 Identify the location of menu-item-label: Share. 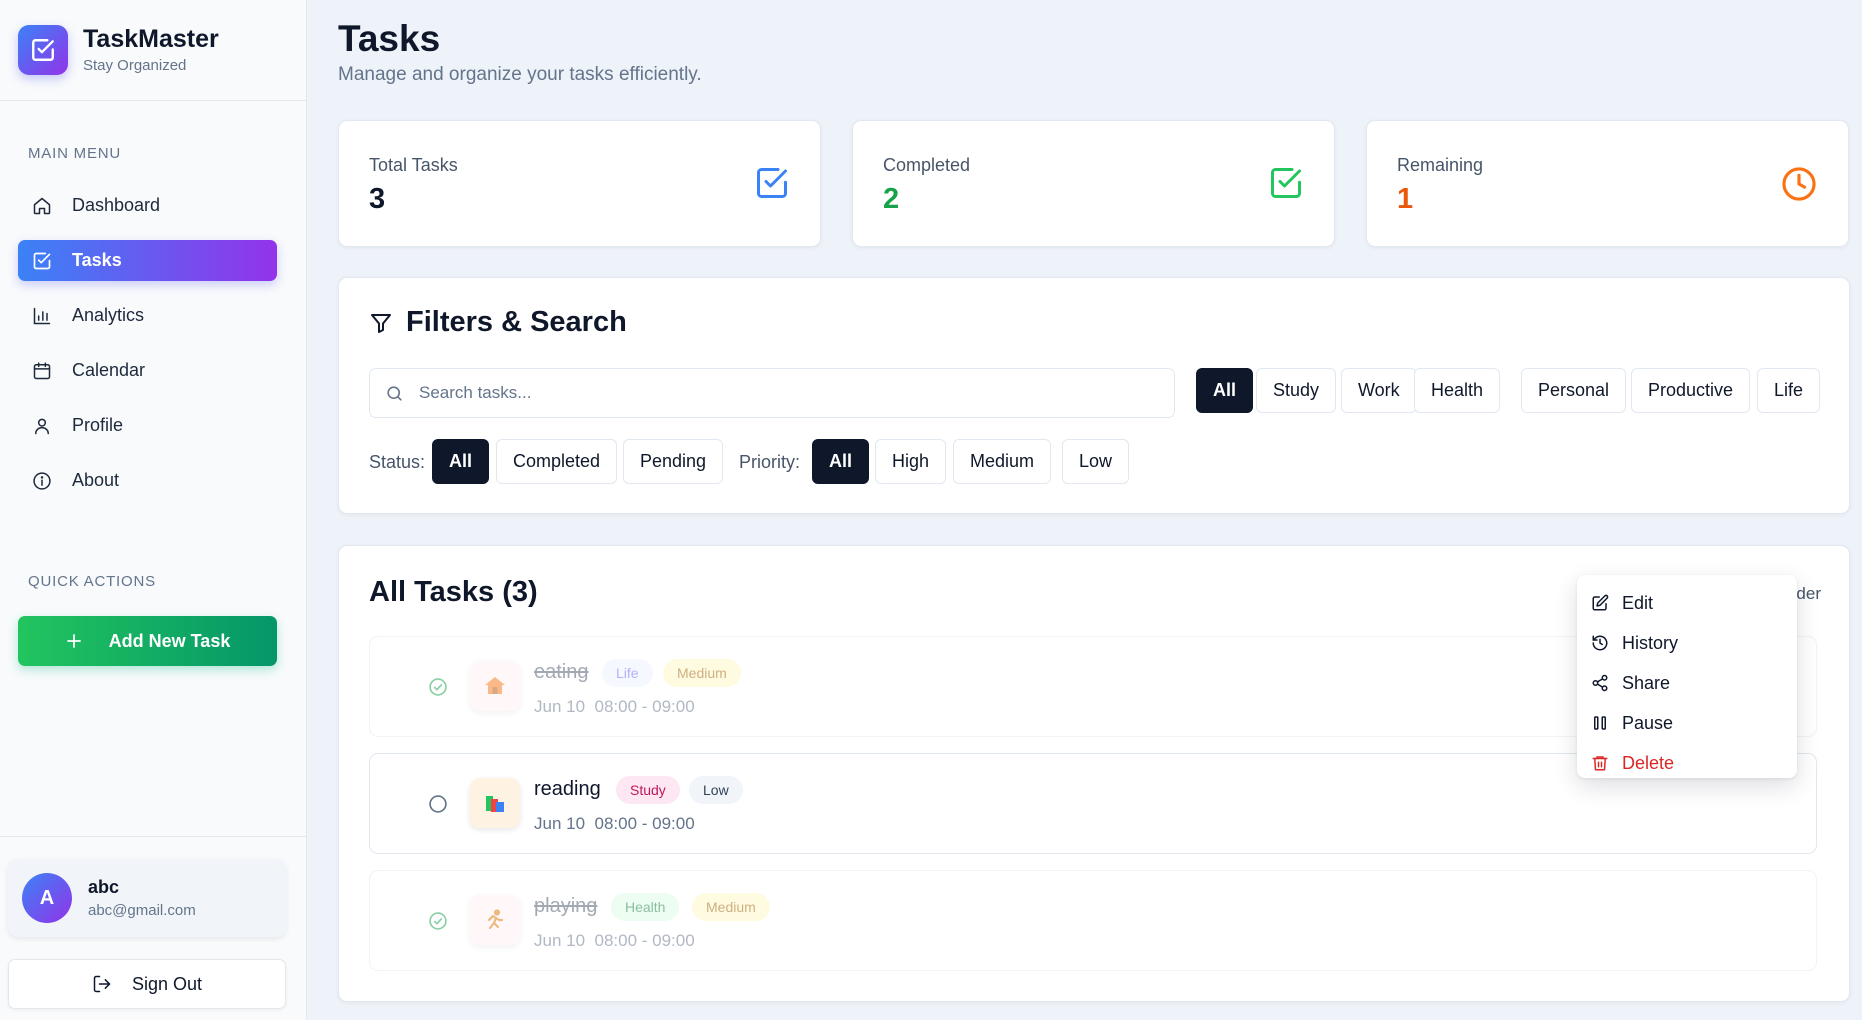
(1646, 682).